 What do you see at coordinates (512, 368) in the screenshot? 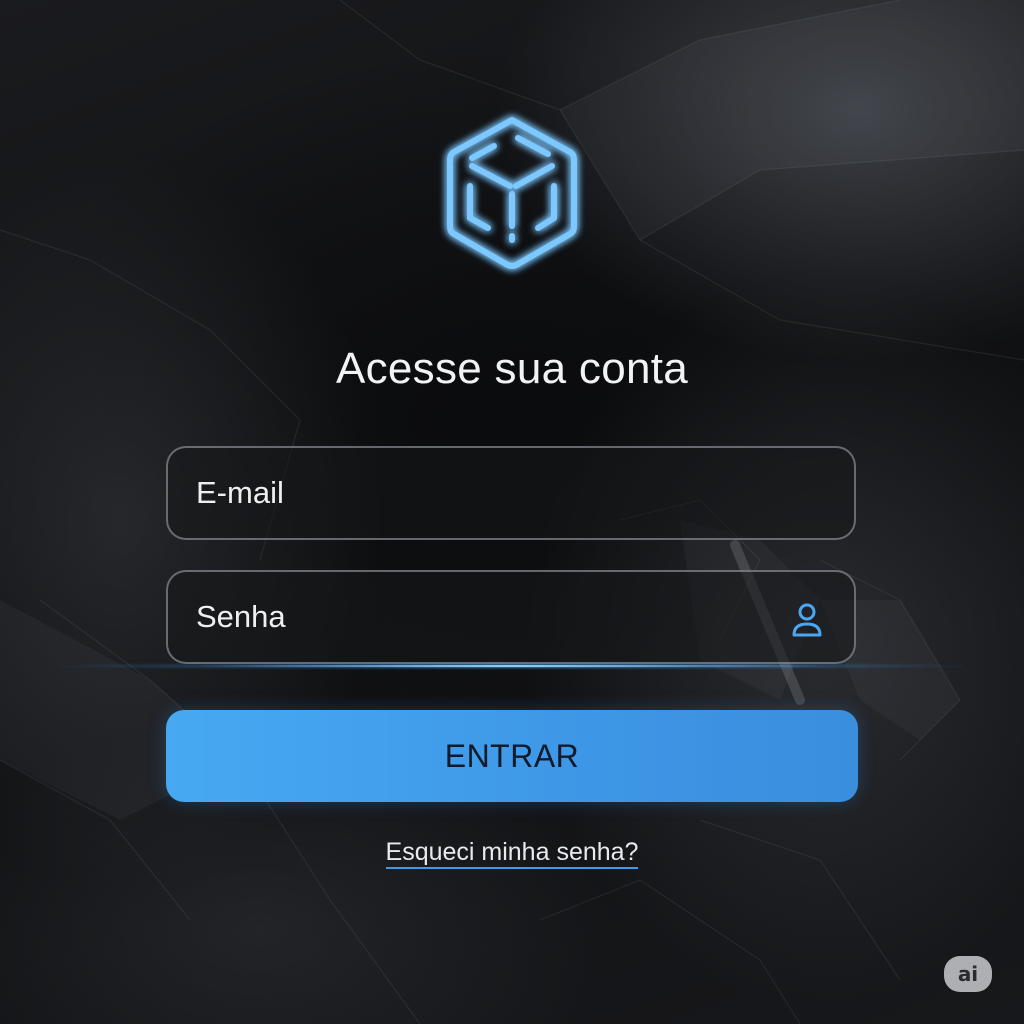
I see `page-title: Acesse sua conta` at bounding box center [512, 368].